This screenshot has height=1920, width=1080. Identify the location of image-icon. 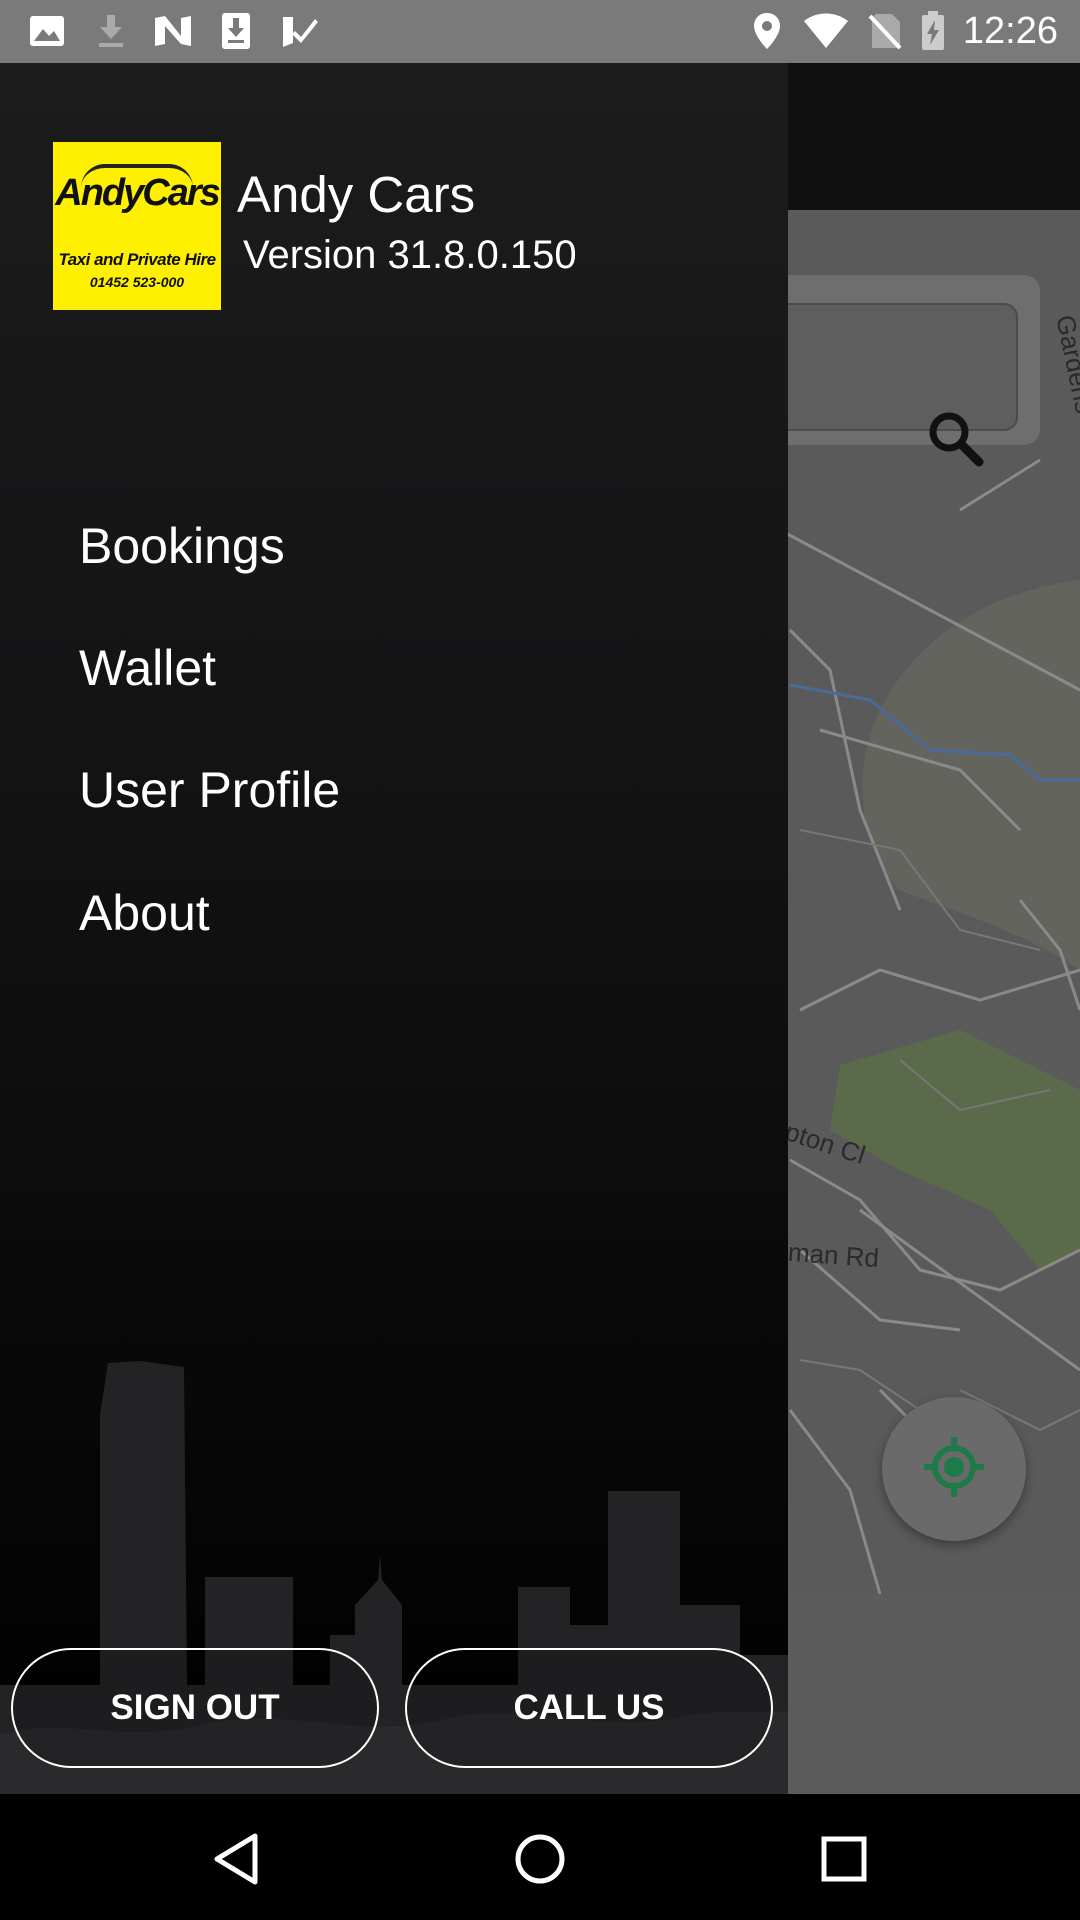
(47, 31).